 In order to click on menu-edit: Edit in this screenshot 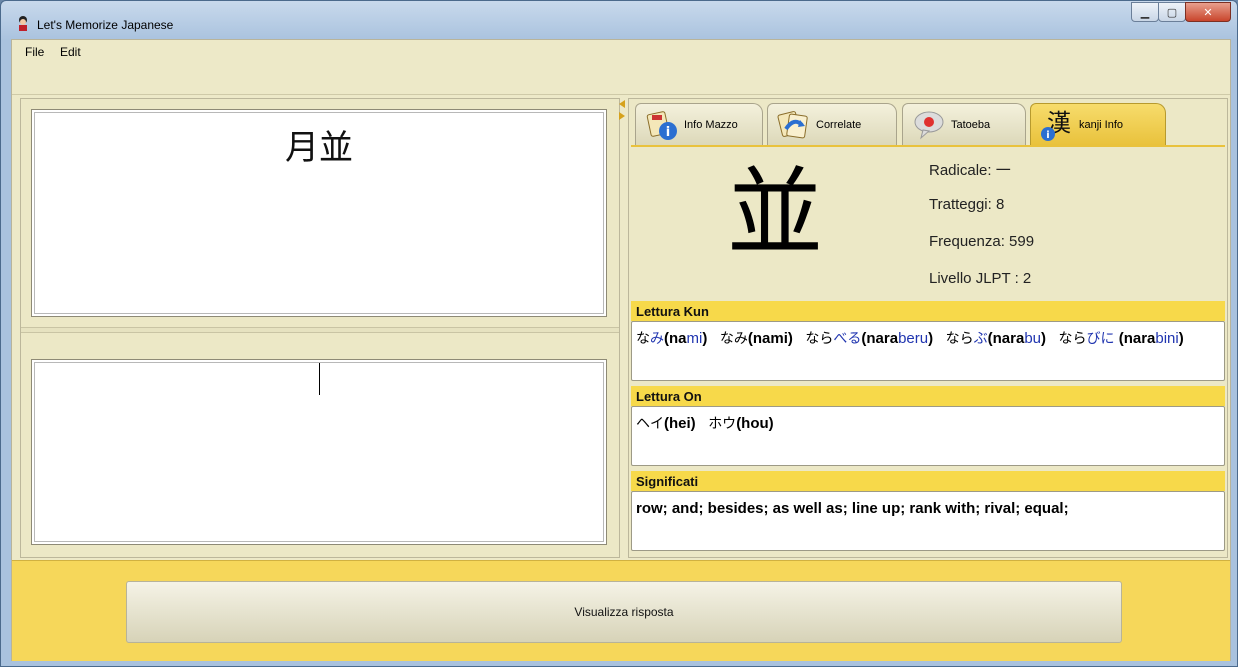, I will do `click(70, 52)`.